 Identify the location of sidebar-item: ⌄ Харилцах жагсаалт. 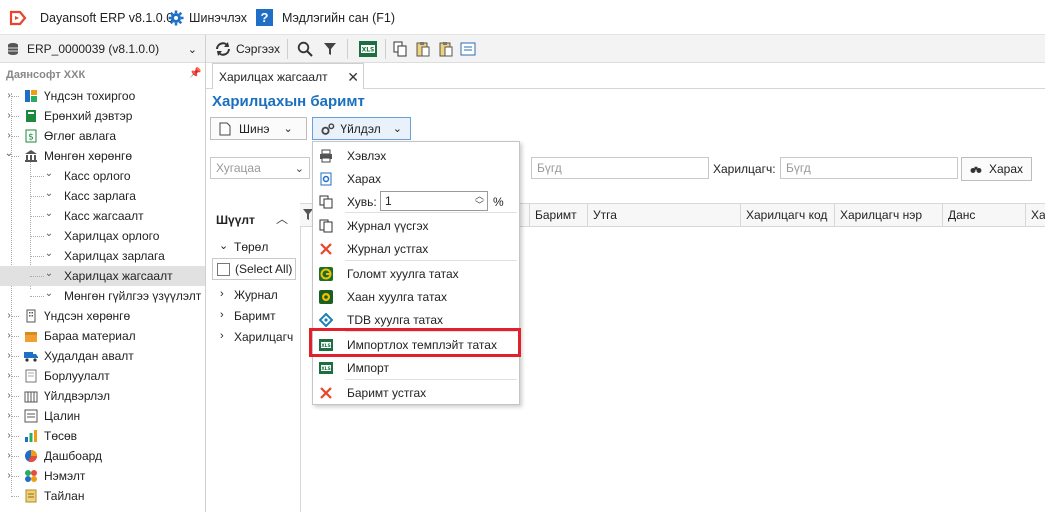
(102, 276).